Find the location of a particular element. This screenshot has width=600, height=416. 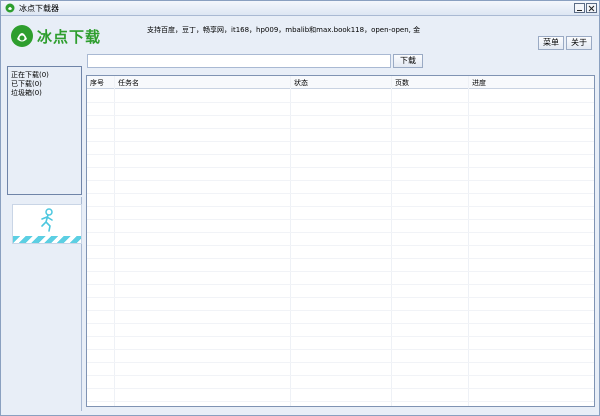

left-lower-panel is located at coordinates (44, 304).